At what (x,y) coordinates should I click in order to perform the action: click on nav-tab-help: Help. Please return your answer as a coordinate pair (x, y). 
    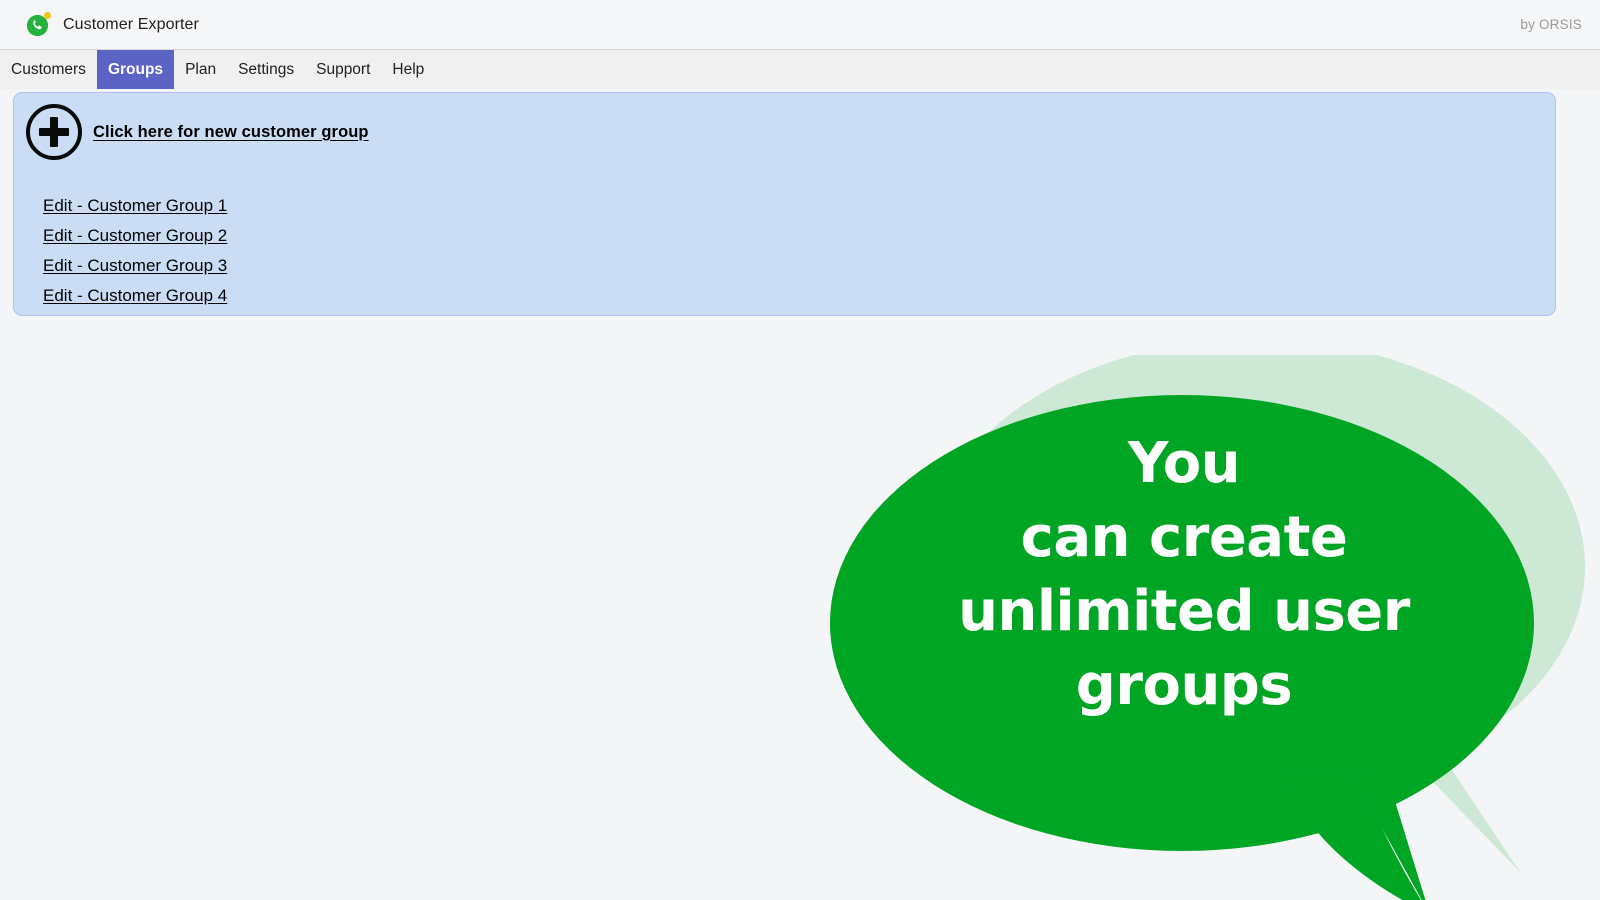
    Looking at the image, I should click on (408, 69).